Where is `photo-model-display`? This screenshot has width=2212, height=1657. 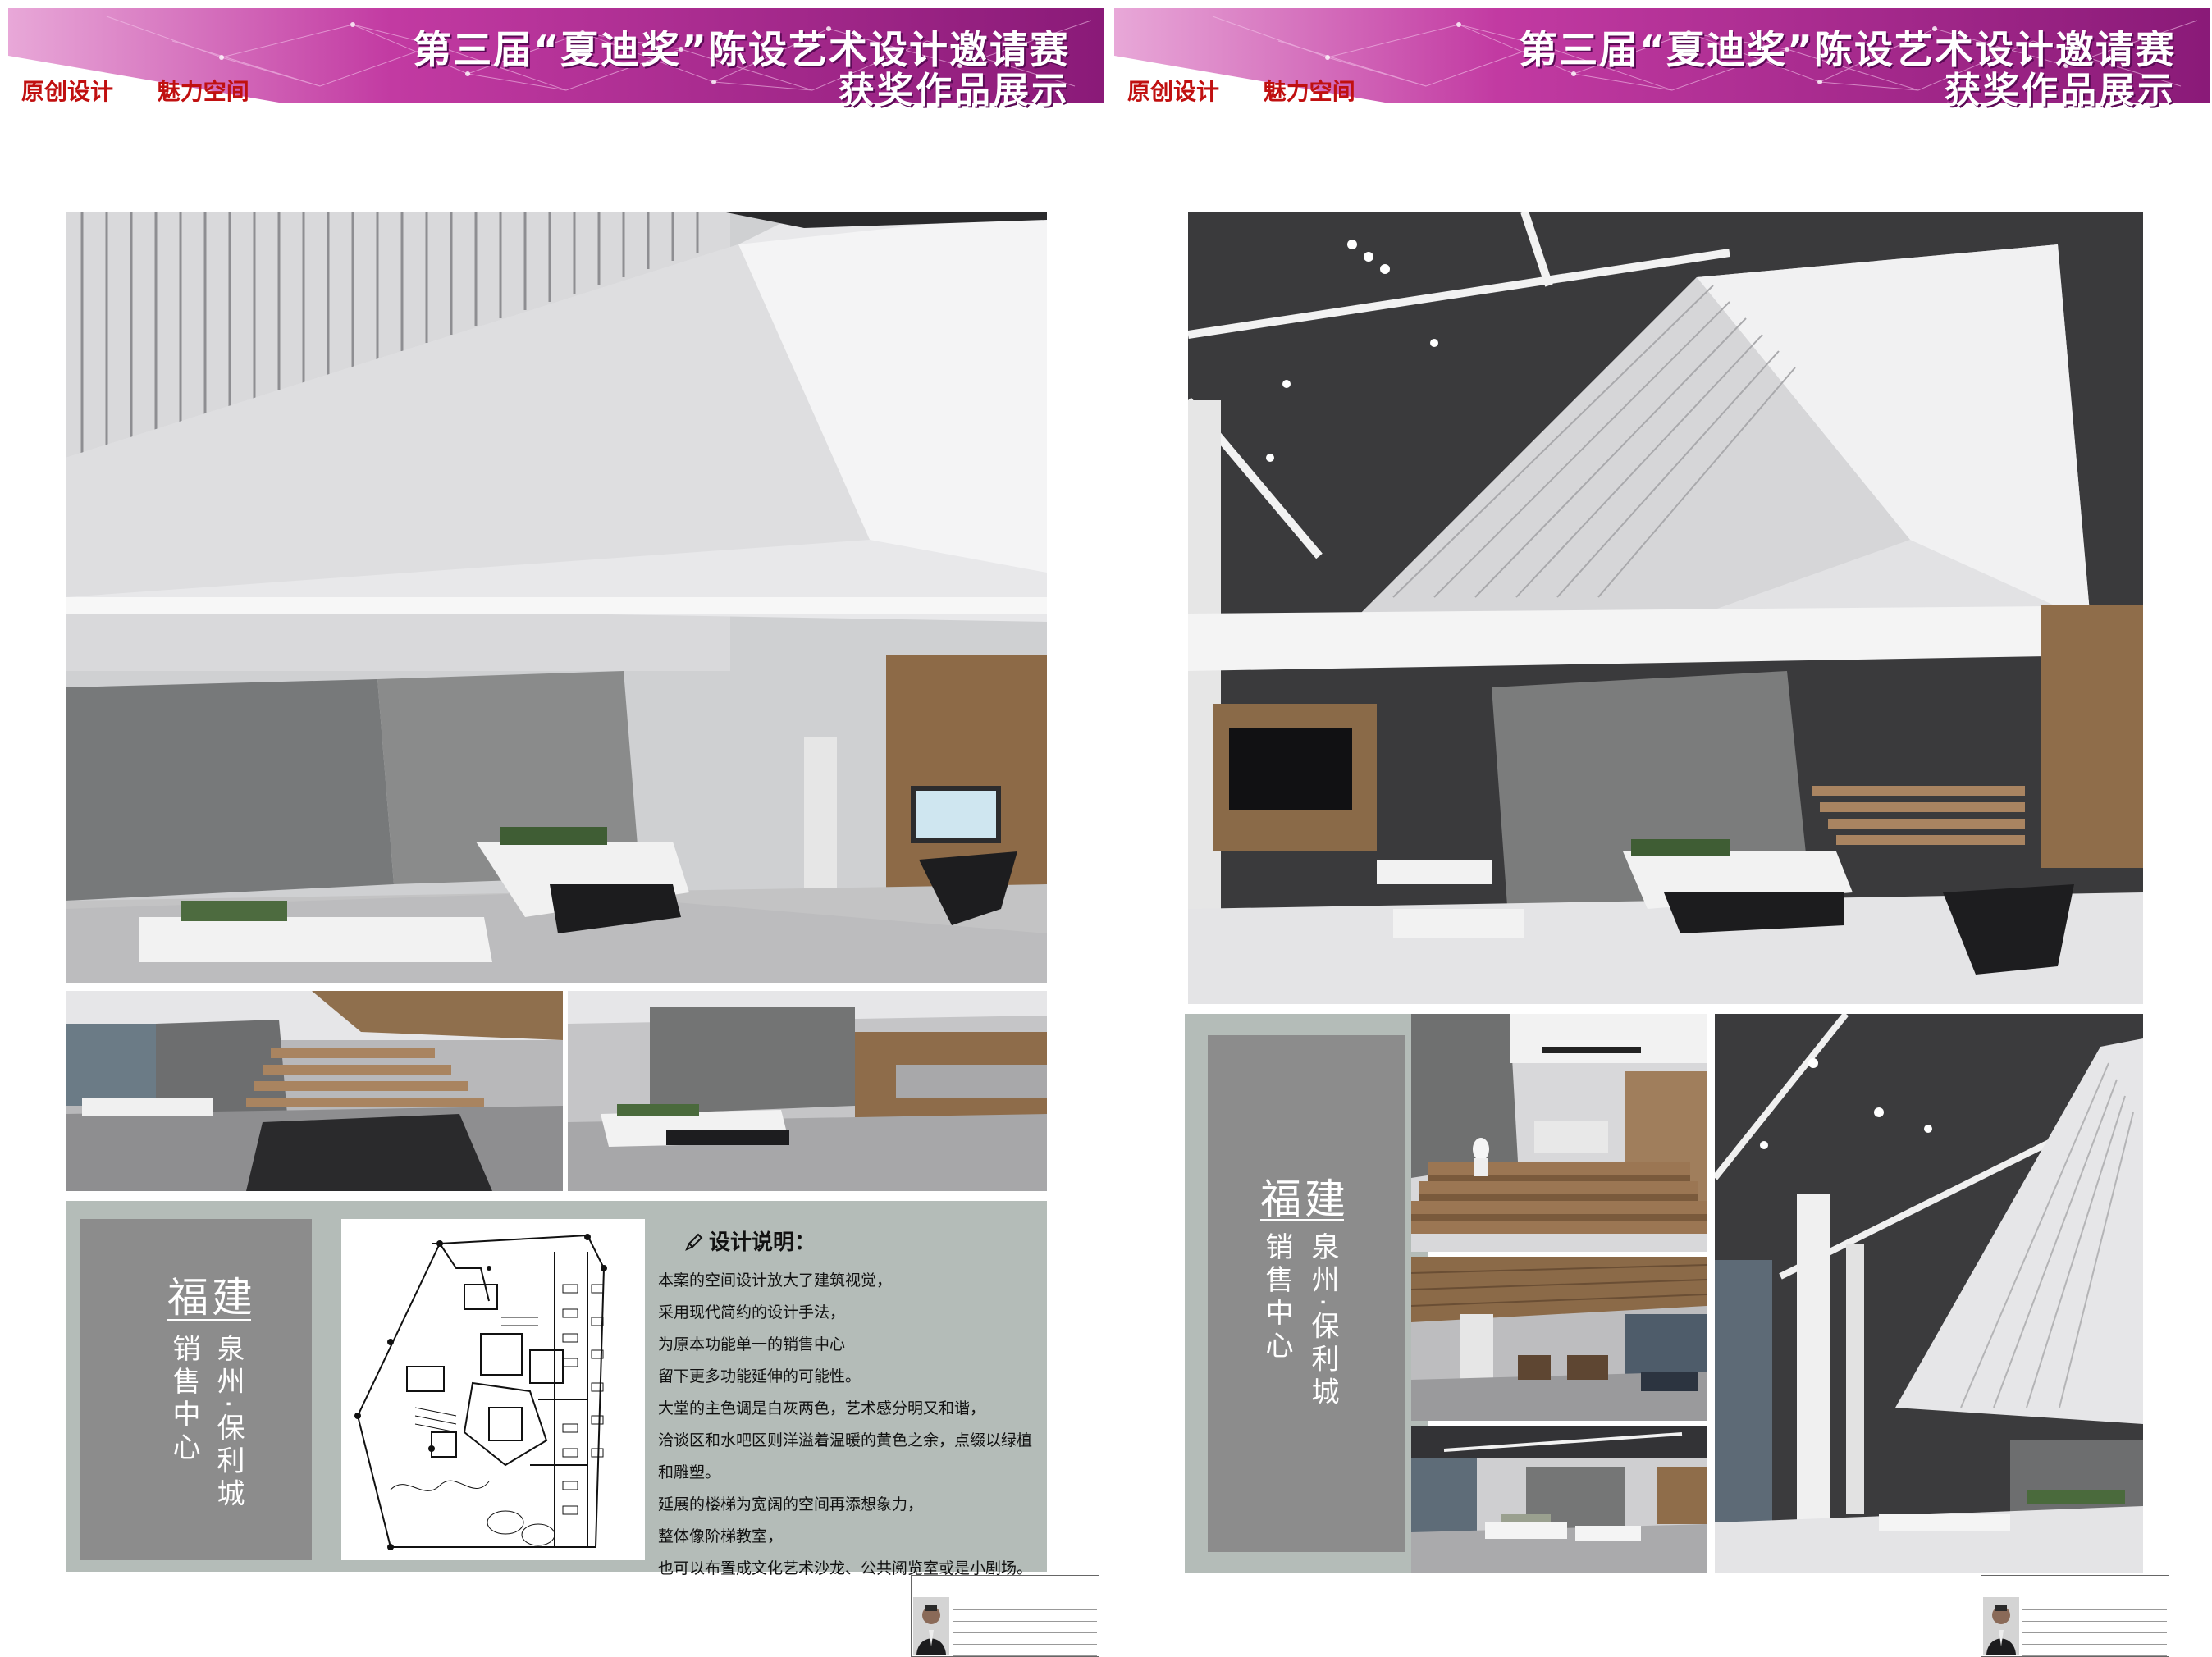 photo-model-display is located at coordinates (1559, 1499).